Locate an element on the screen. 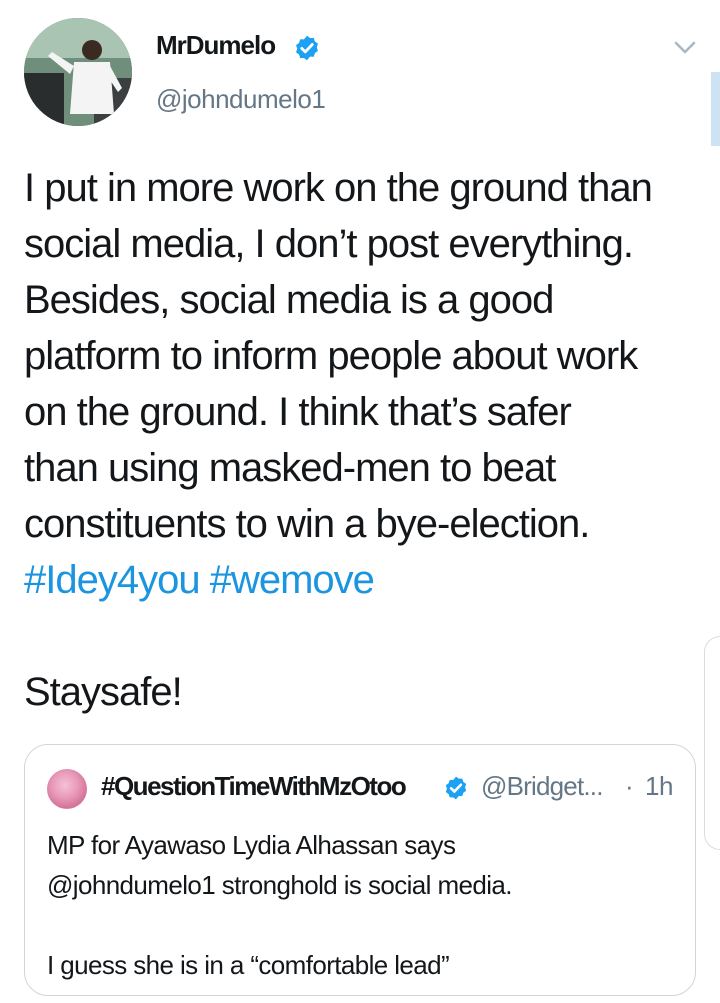  quoted-text-line: MP for Ayawaso Lydia Alhassan says is located at coordinates (251, 845).